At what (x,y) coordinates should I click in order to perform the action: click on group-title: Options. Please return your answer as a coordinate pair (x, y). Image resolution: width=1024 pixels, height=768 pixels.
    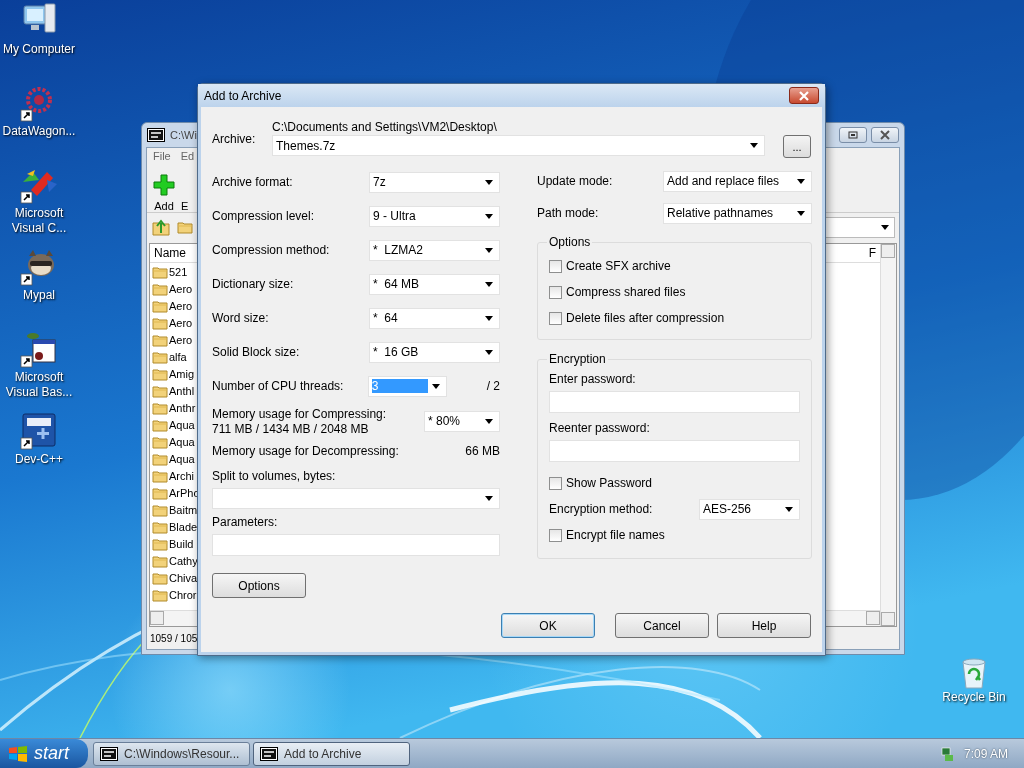
    Looking at the image, I should click on (570, 242).